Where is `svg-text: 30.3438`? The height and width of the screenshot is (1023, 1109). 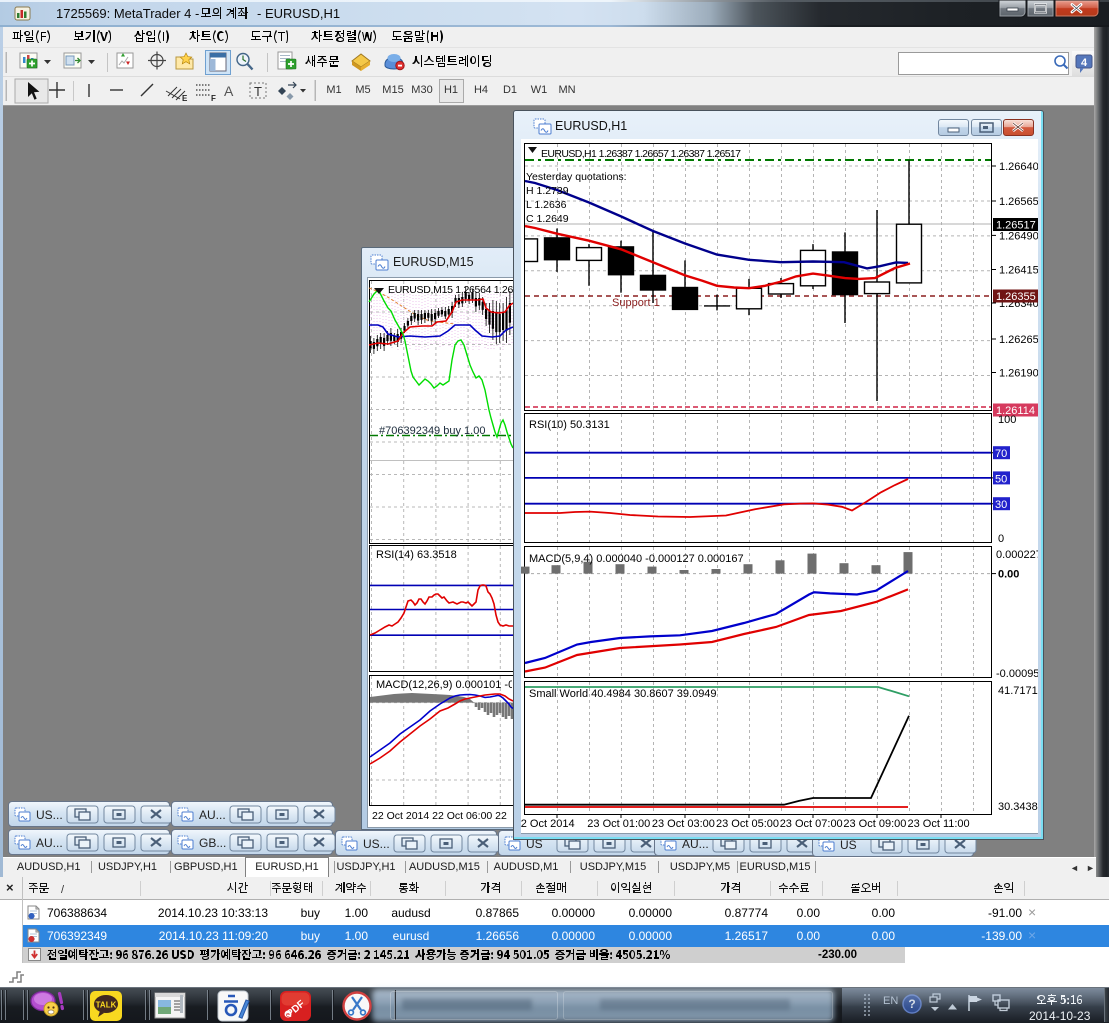
svg-text: 30.3438 is located at coordinates (1018, 807).